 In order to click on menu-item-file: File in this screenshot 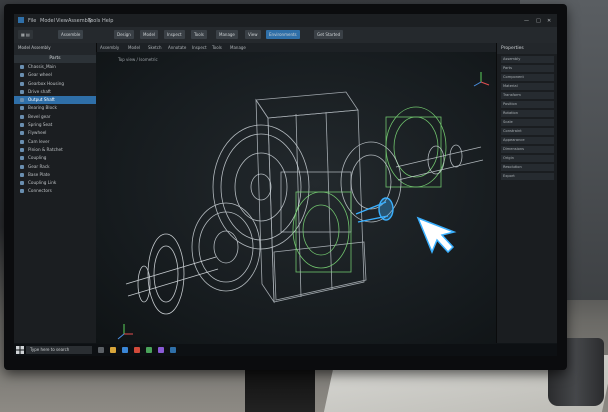, I will do `click(32, 21)`.